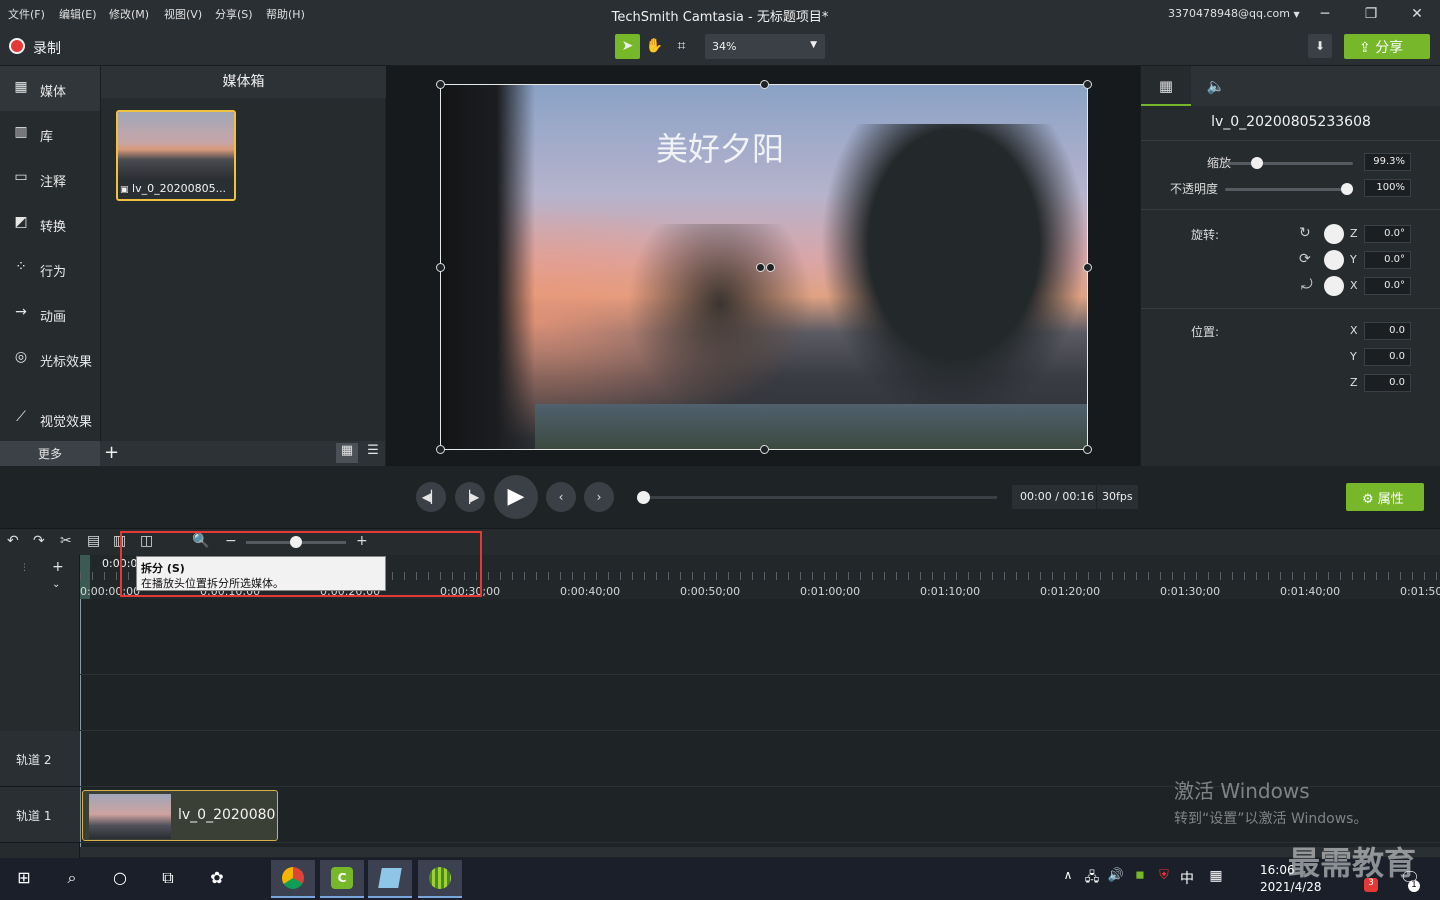  I want to click on step-forward-button: ▕▶, so click(470, 497).